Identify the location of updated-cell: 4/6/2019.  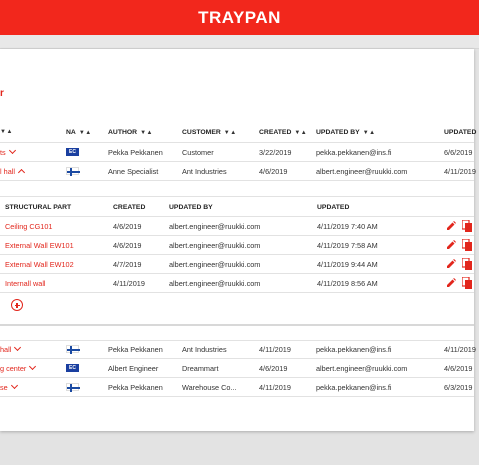
(458, 368).